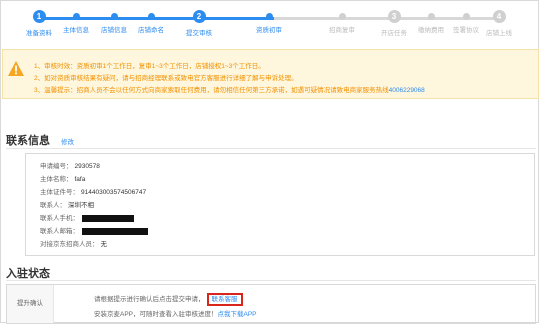  What do you see at coordinates (149, 299) in the screenshot?
I see `settle-line-1-text: 请根据提示进行确认后点击提交申请，` at bounding box center [149, 299].